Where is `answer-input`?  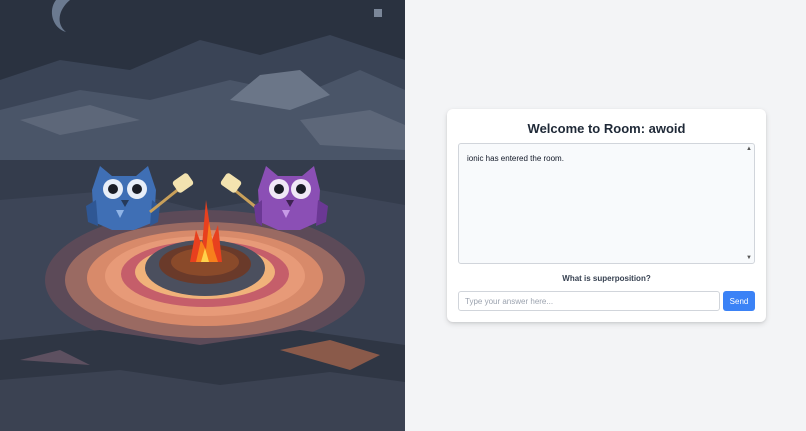 answer-input is located at coordinates (589, 301).